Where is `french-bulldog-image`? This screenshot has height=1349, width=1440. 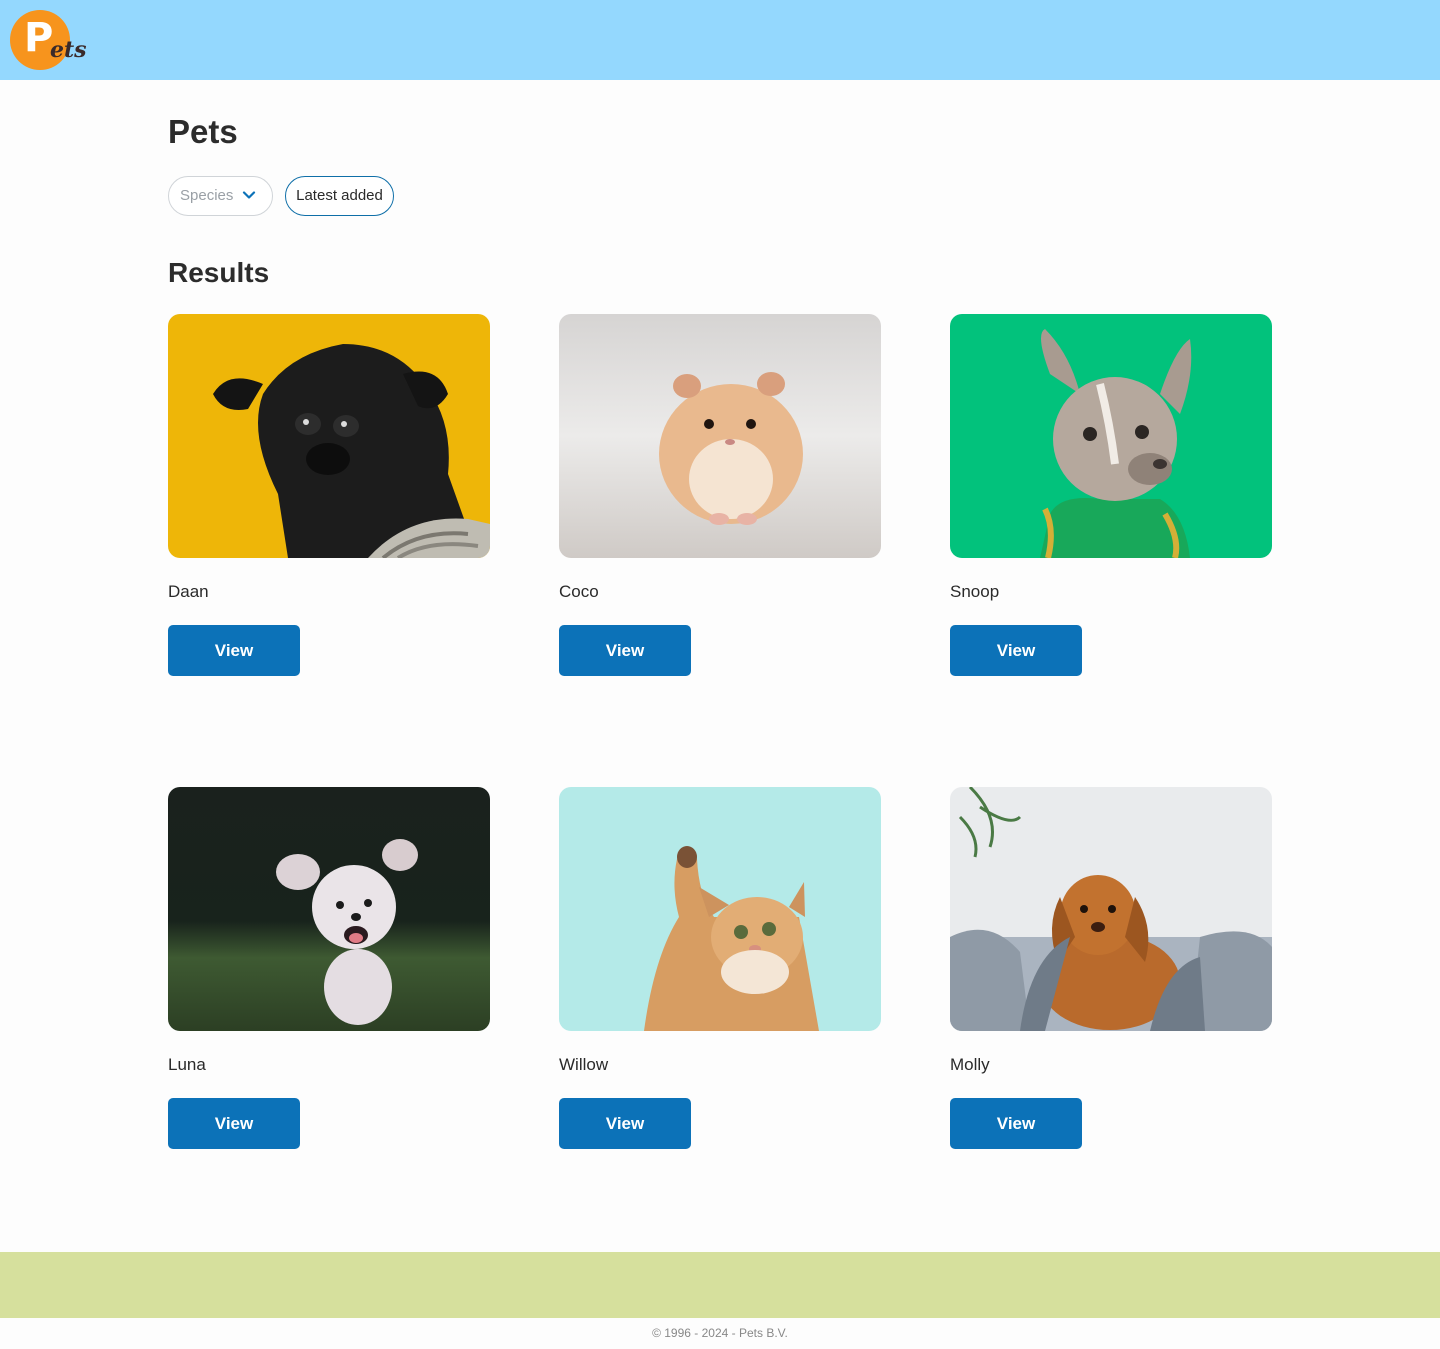 french-bulldog-image is located at coordinates (1111, 436).